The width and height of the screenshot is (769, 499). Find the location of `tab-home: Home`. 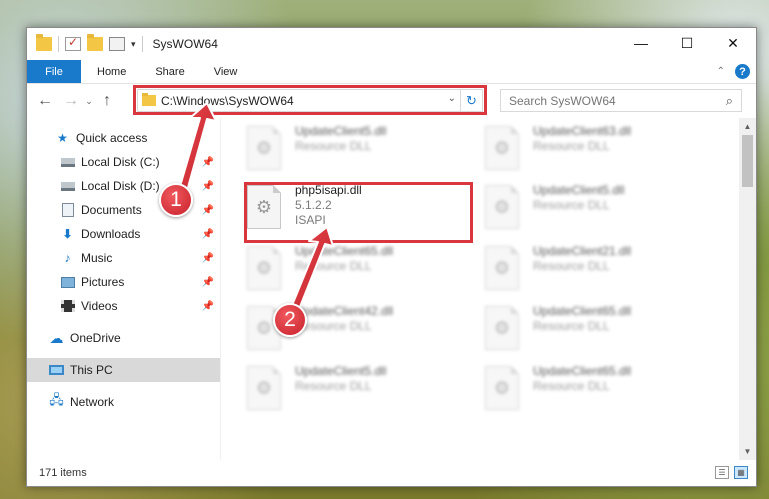

tab-home: Home is located at coordinates (111, 71).